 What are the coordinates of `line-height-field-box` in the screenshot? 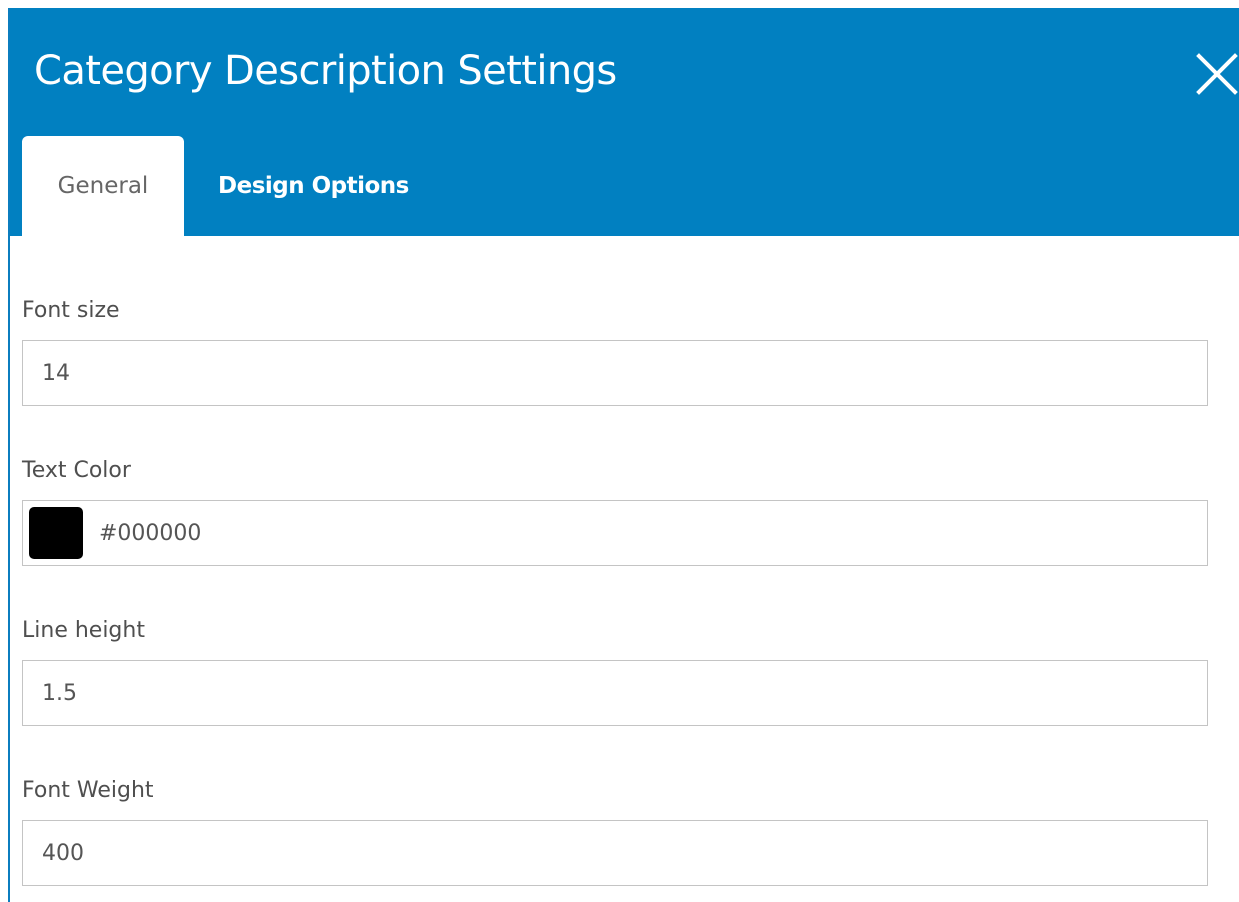 It's located at (615, 693).